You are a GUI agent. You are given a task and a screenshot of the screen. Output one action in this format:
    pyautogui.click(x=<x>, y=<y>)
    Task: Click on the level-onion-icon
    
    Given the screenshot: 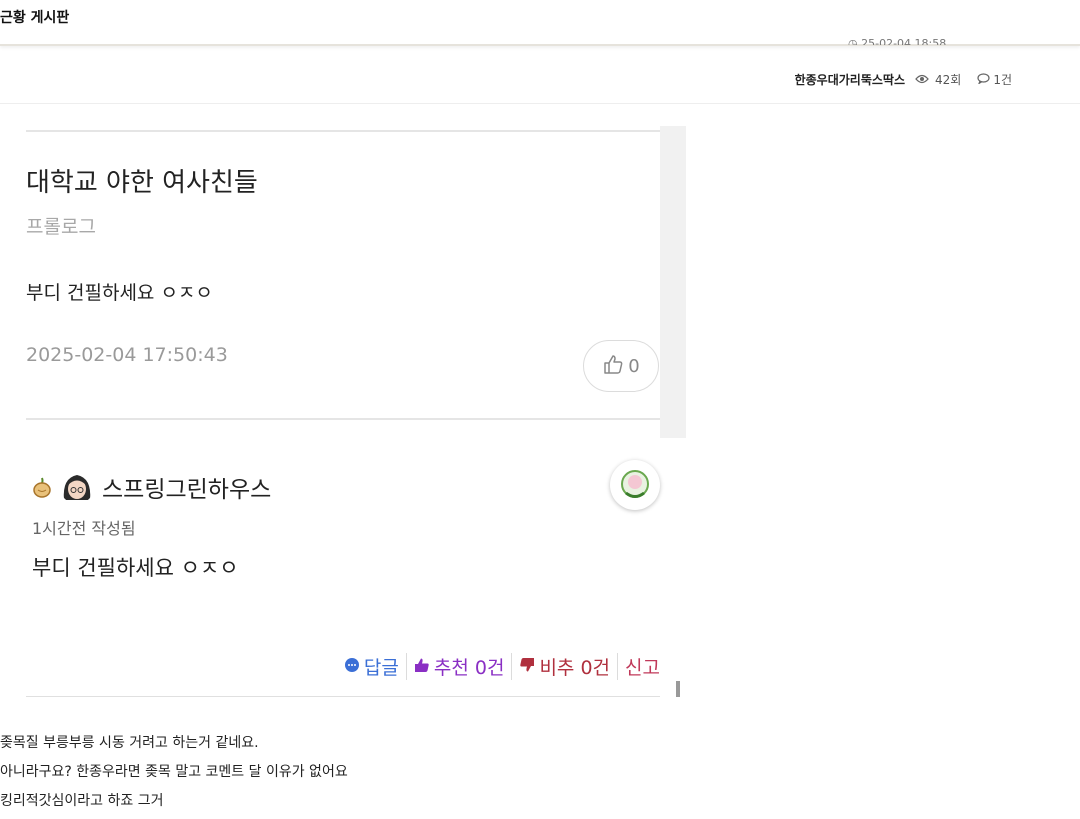 What is the action you would take?
    pyautogui.click(x=42, y=487)
    